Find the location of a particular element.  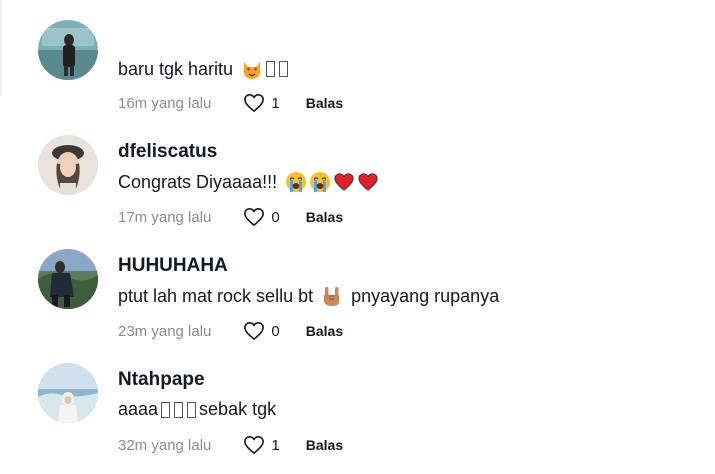

comment-username: Ntahpape is located at coordinates (161, 380).